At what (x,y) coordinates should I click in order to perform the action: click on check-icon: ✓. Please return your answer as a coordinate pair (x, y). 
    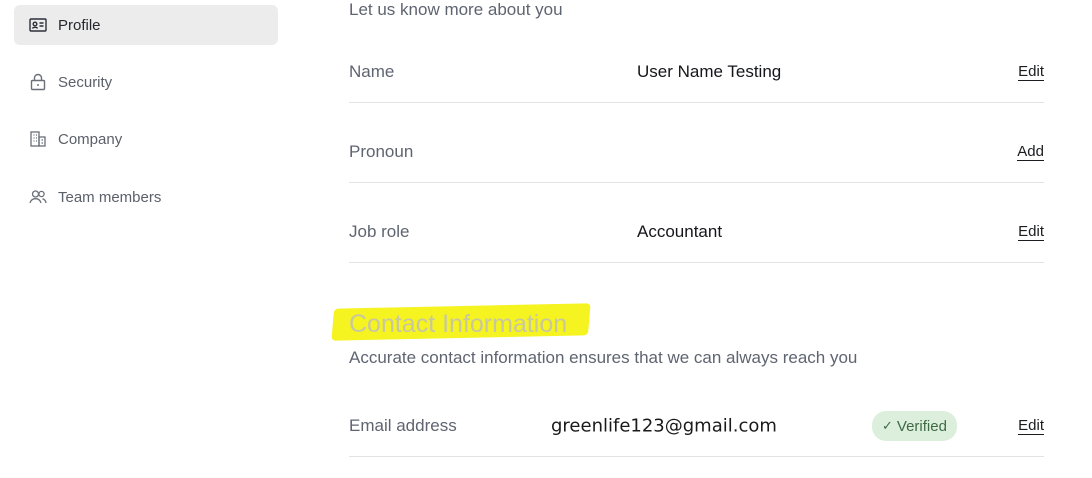
    Looking at the image, I should click on (887, 425).